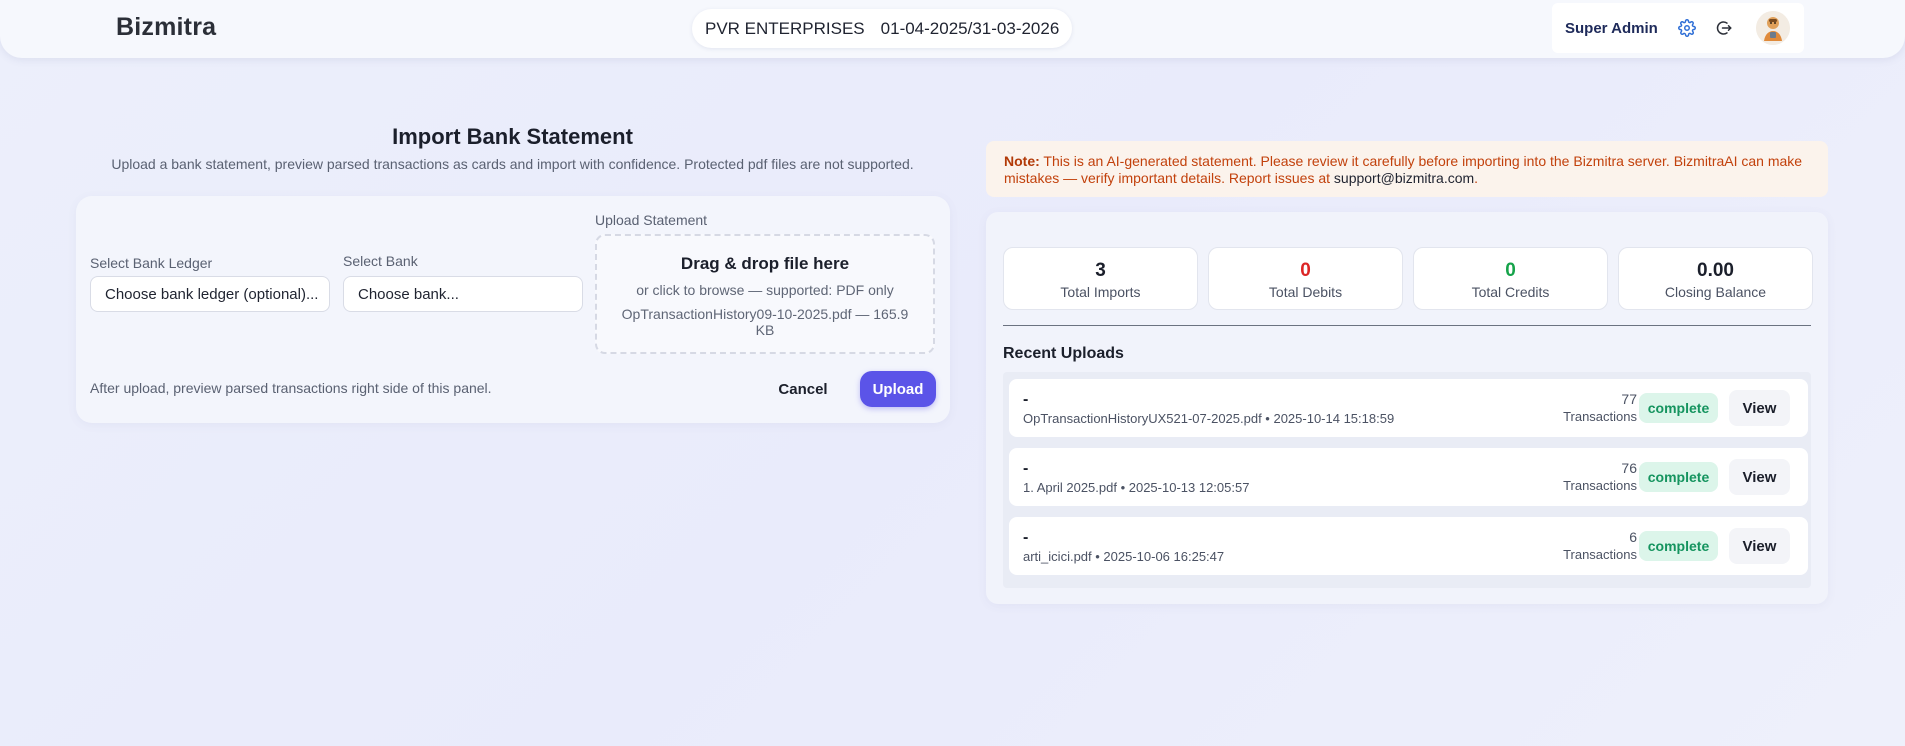 This screenshot has height=746, width=1905. I want to click on upload-statement-label: Upload Statement, so click(651, 220).